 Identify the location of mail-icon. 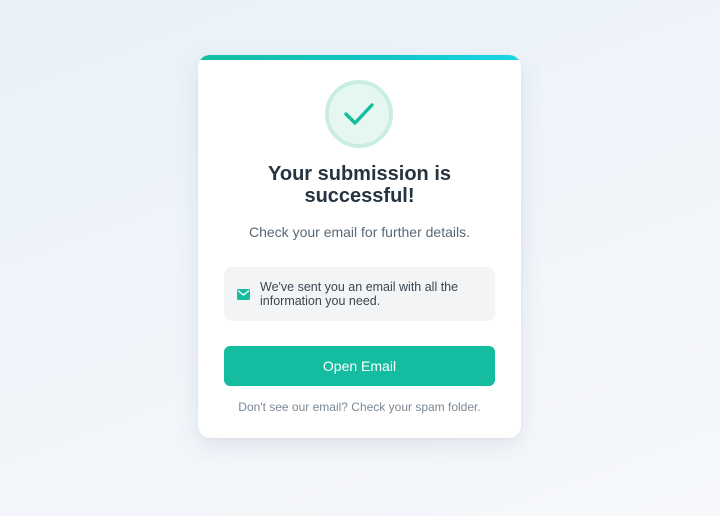
(243, 294).